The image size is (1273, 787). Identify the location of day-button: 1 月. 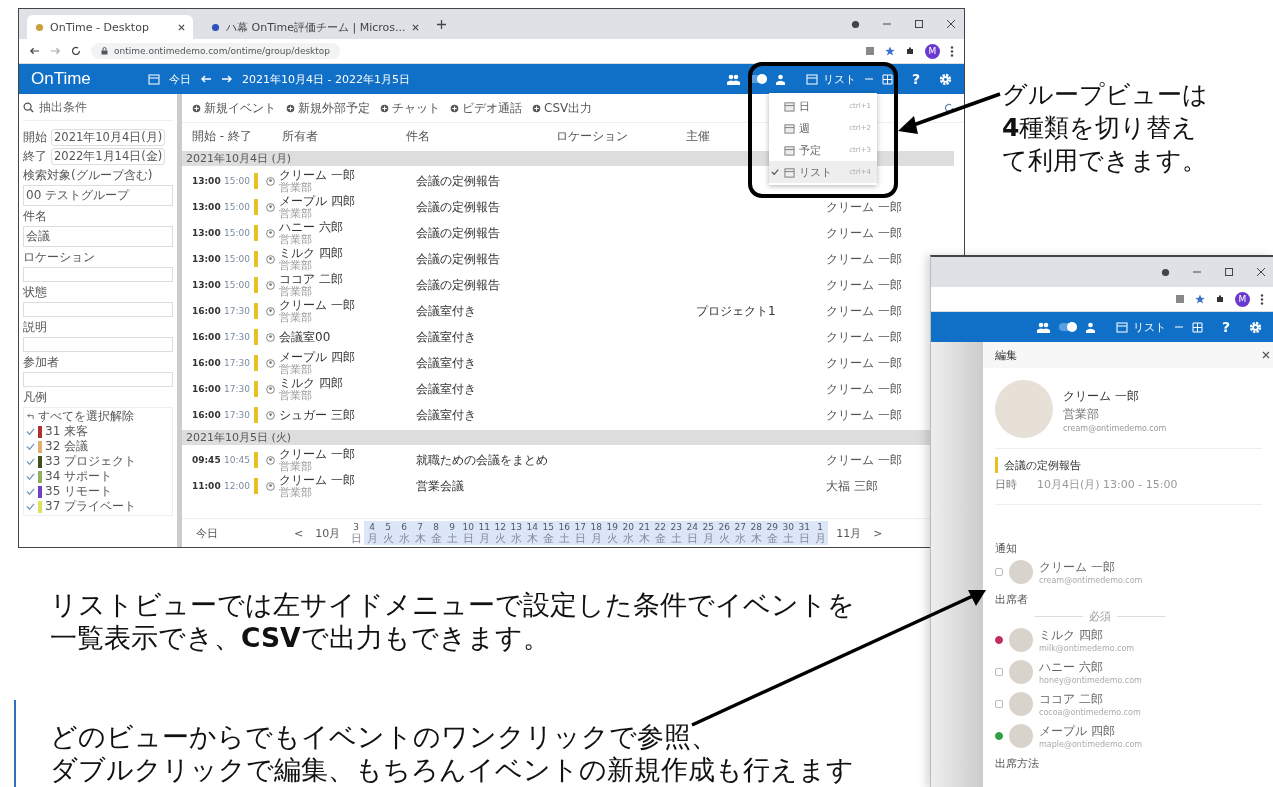
(820, 533).